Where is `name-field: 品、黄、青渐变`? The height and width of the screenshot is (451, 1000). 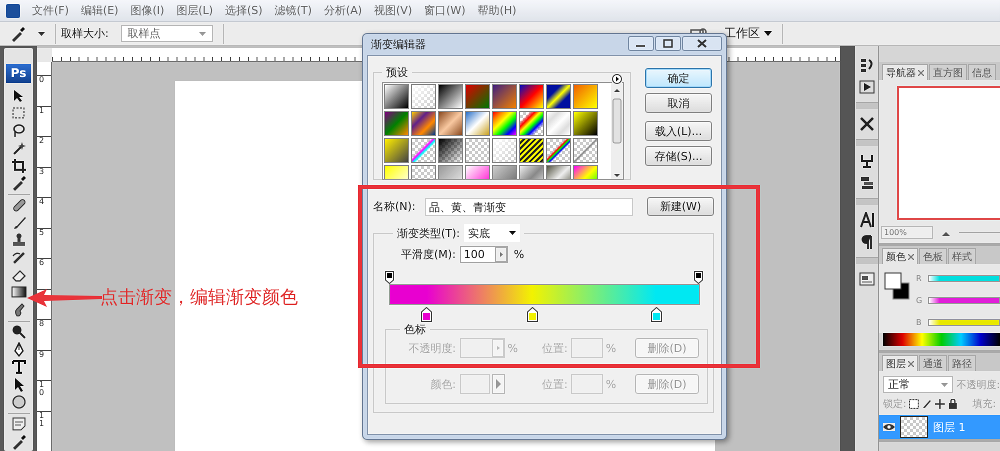
name-field: 品、黄、青渐变 is located at coordinates (529, 207).